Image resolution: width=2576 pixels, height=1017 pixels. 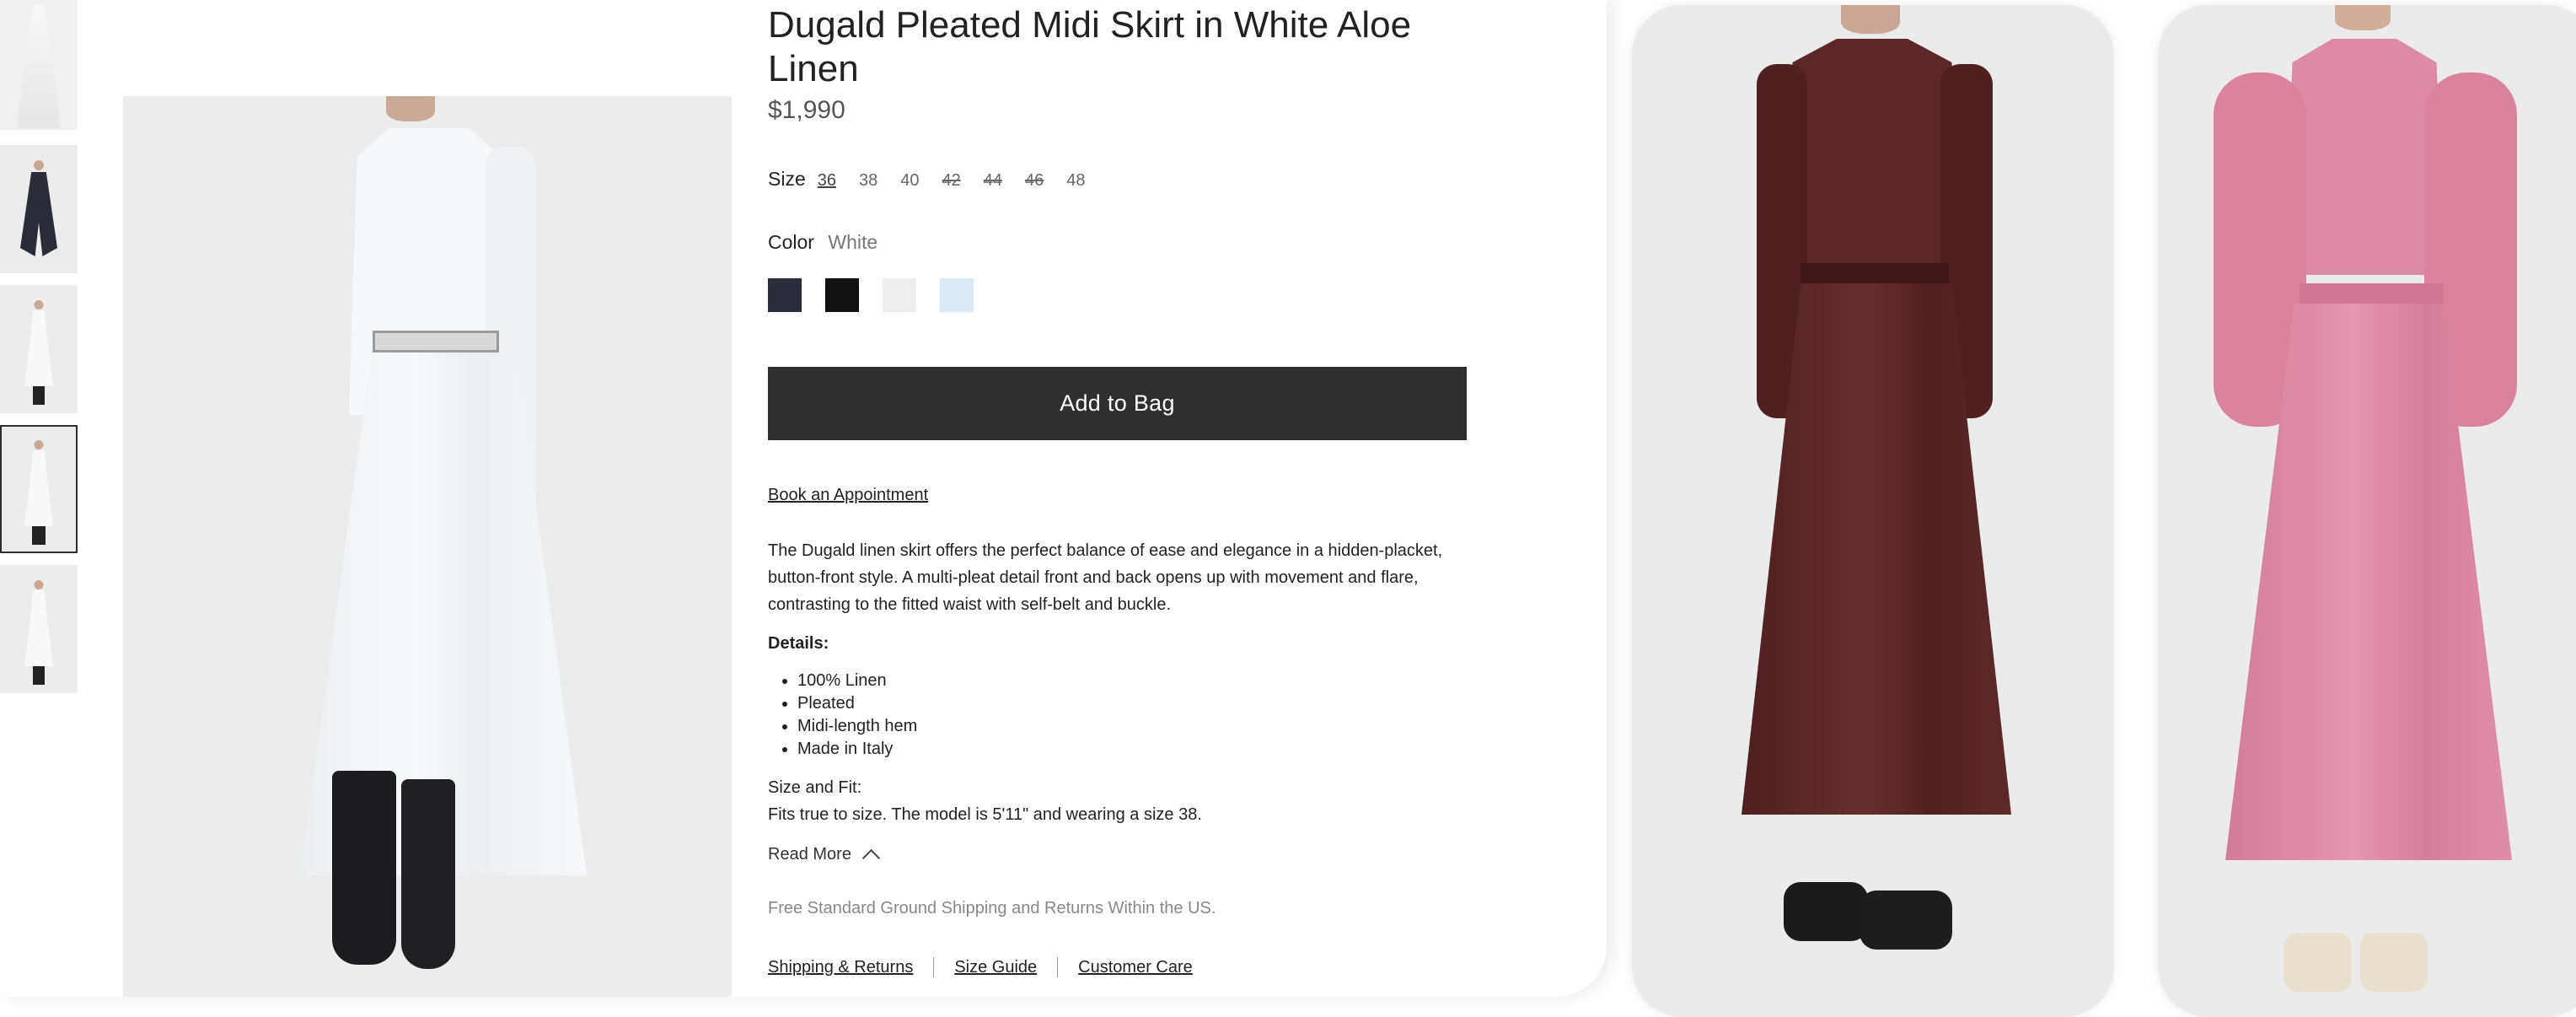 What do you see at coordinates (868, 181) in the screenshot?
I see `size-option-38: 38` at bounding box center [868, 181].